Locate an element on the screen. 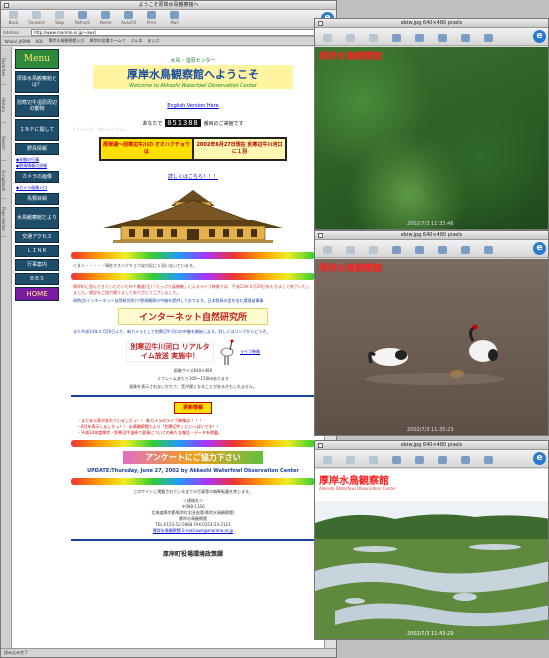 The width and height of the screenshot is (549, 658). nav-bbs: ＢＢＳ is located at coordinates (37, 279).